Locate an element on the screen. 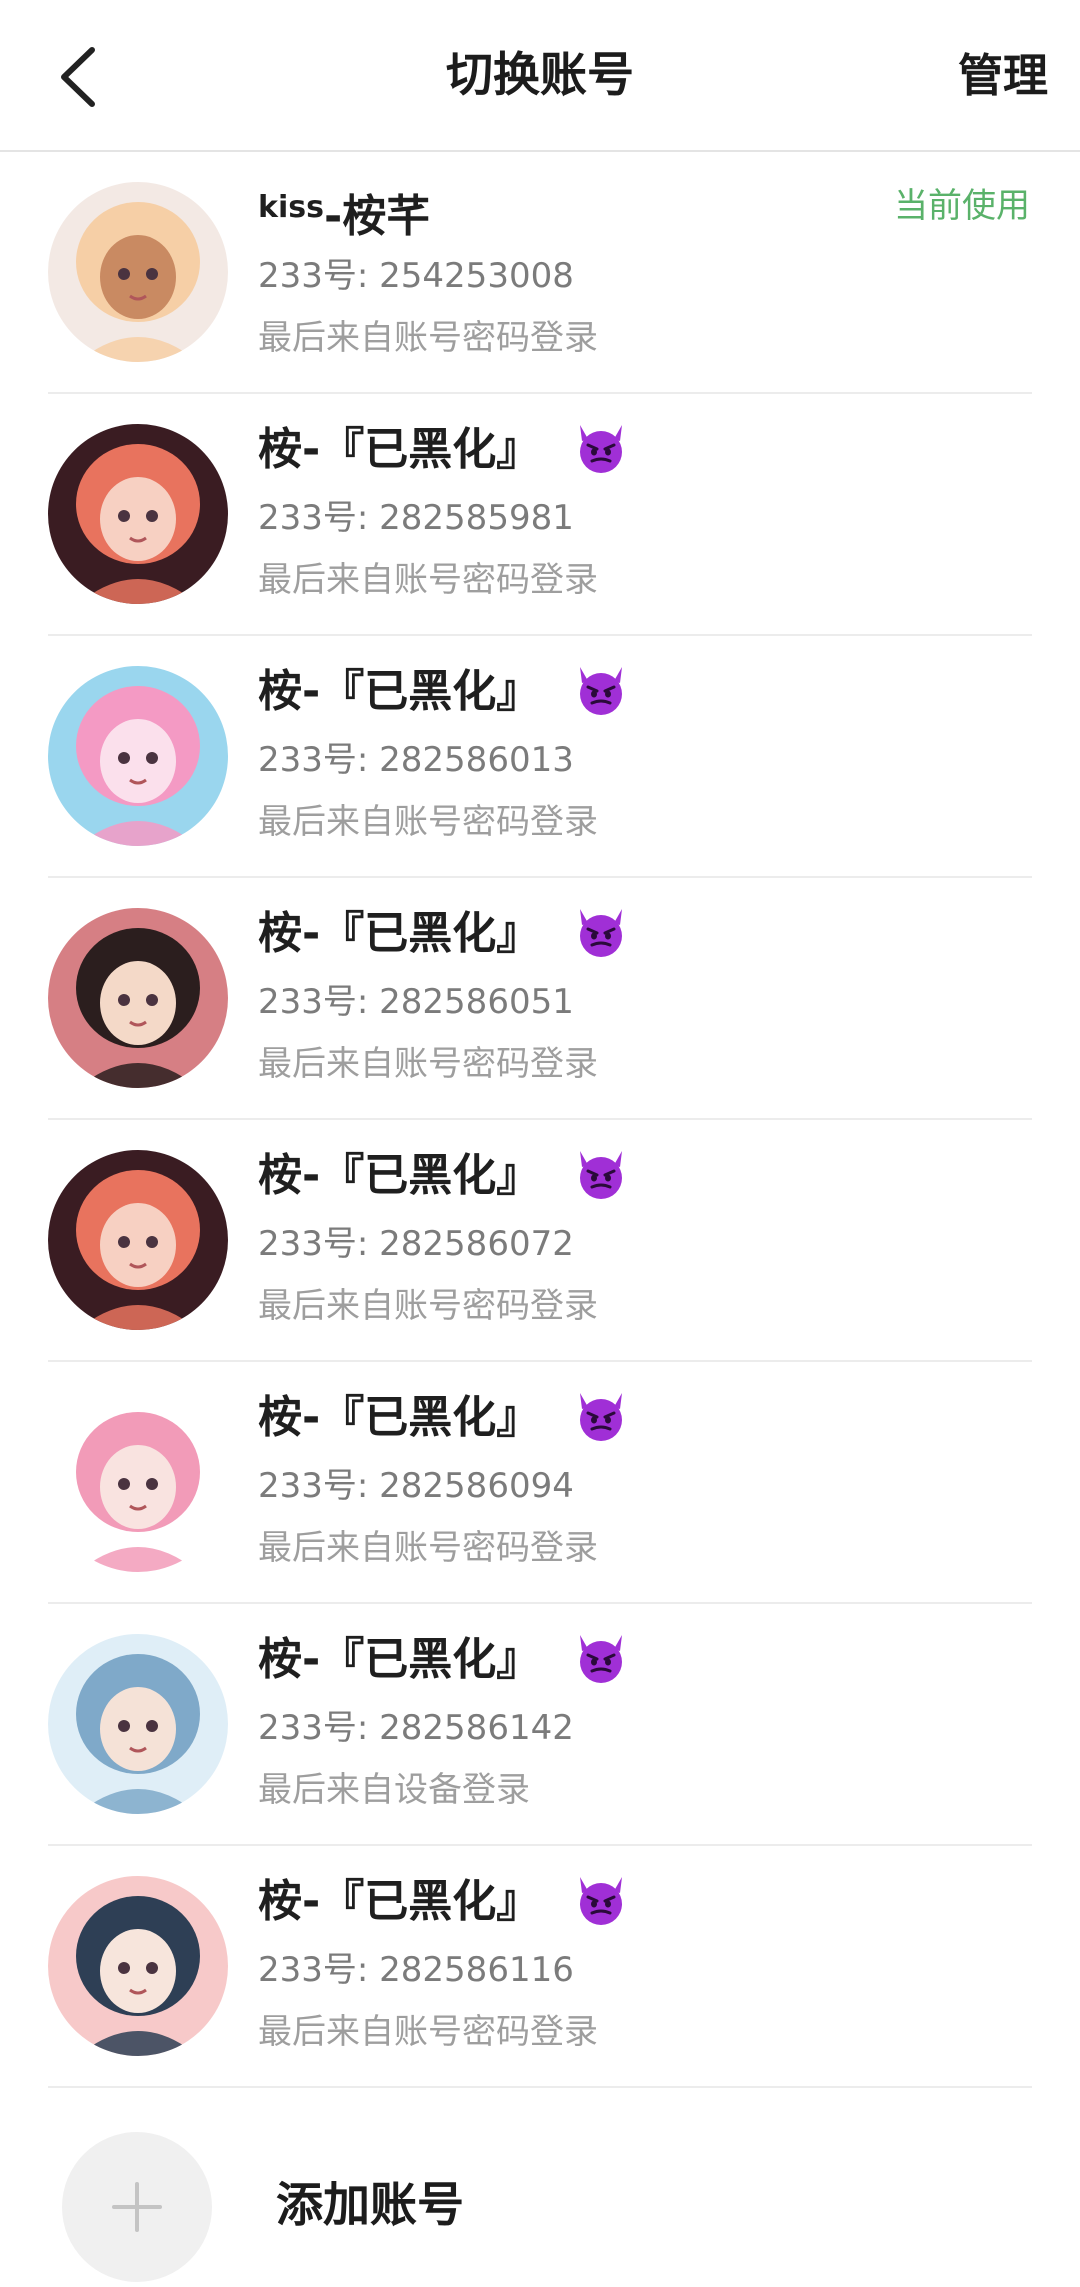  account-row: 桉-『已黑化』 233号: 282585981 最后来自账号密码登录 is located at coordinates (540, 515).